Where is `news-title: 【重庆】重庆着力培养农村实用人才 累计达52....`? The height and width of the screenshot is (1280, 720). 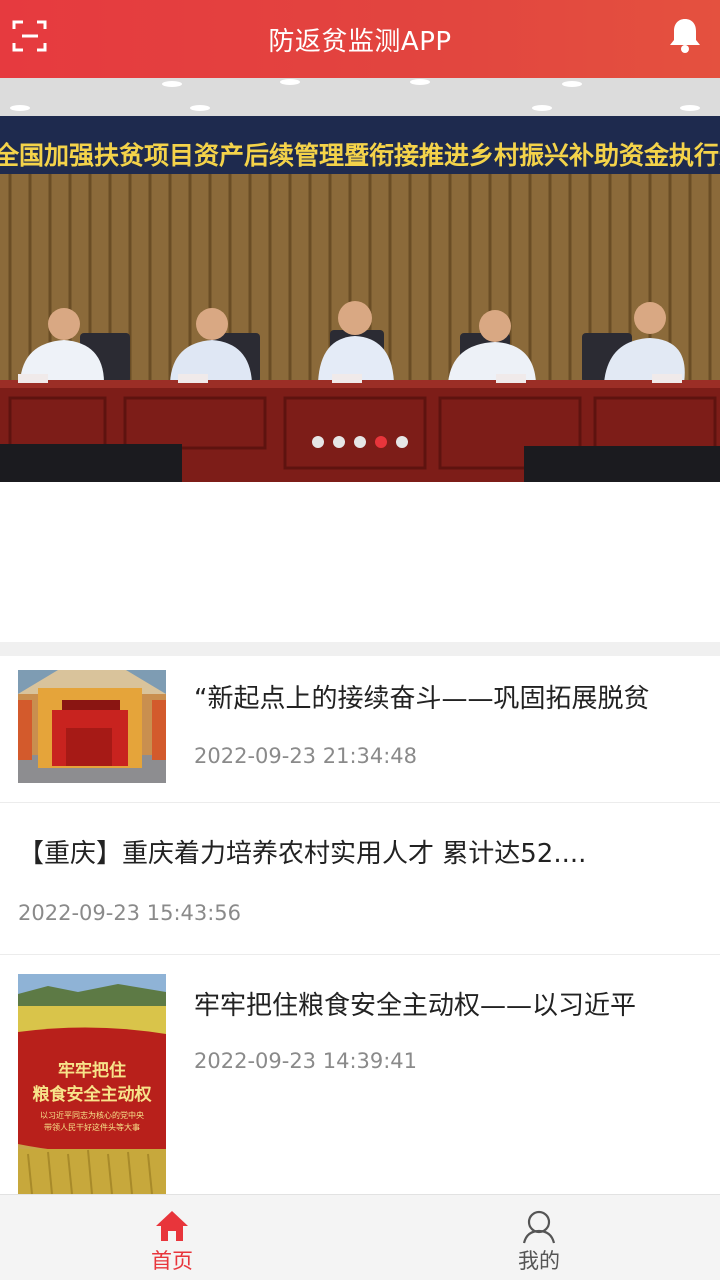
news-title: 【重庆】重庆着力培养农村实用人才 累计达52.... is located at coordinates (302, 854).